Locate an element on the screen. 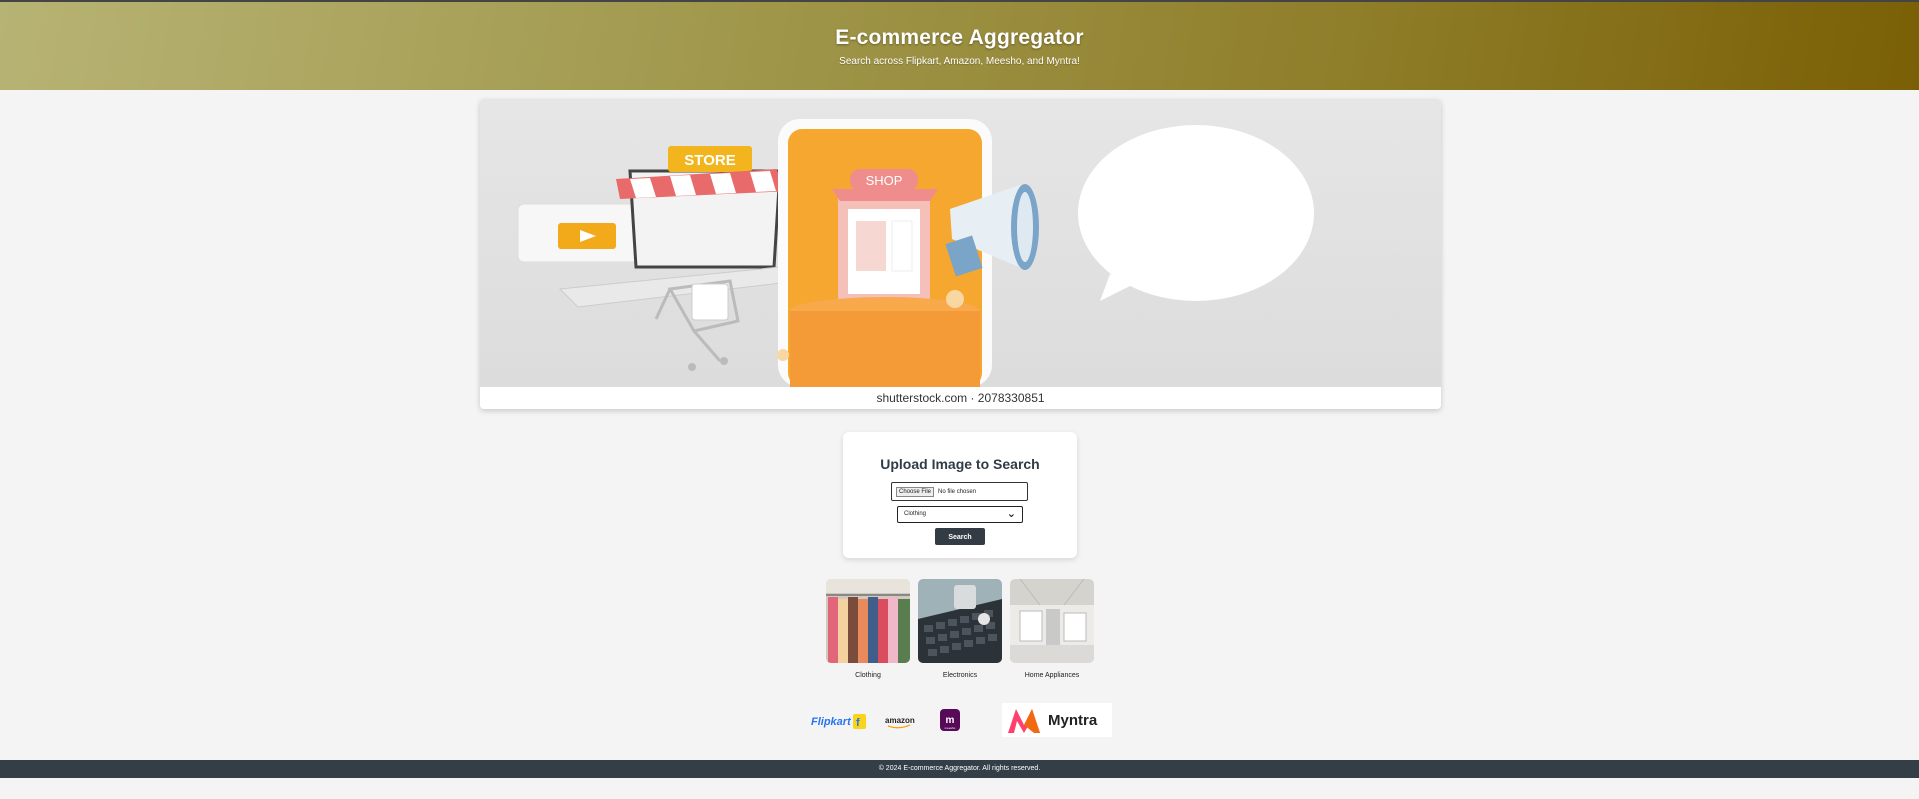  category-card-clothing: Clothing is located at coordinates (868, 629).